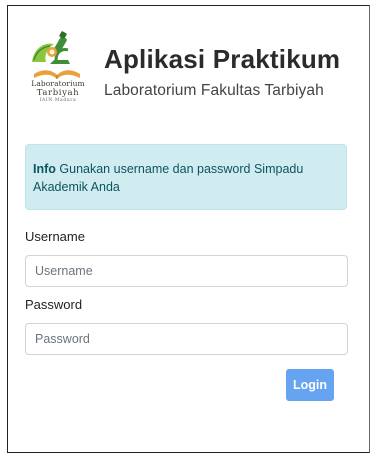  What do you see at coordinates (55, 236) in the screenshot?
I see `username-label: Username` at bounding box center [55, 236].